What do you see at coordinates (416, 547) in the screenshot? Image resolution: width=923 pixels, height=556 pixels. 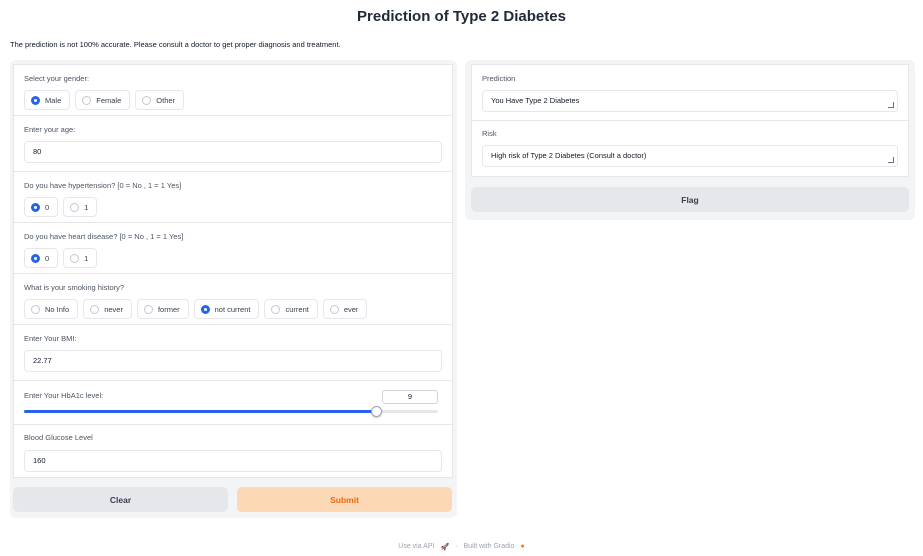 I see `use-via-api-link: Use via API` at bounding box center [416, 547].